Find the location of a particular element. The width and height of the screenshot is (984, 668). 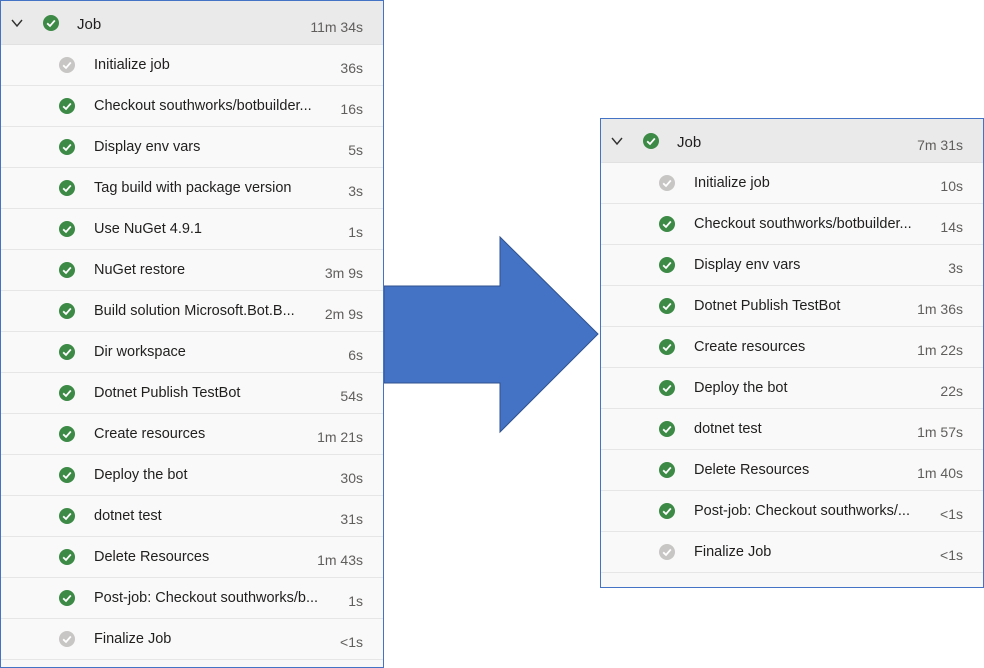

step-row: Display env vars 3s is located at coordinates (792, 265).